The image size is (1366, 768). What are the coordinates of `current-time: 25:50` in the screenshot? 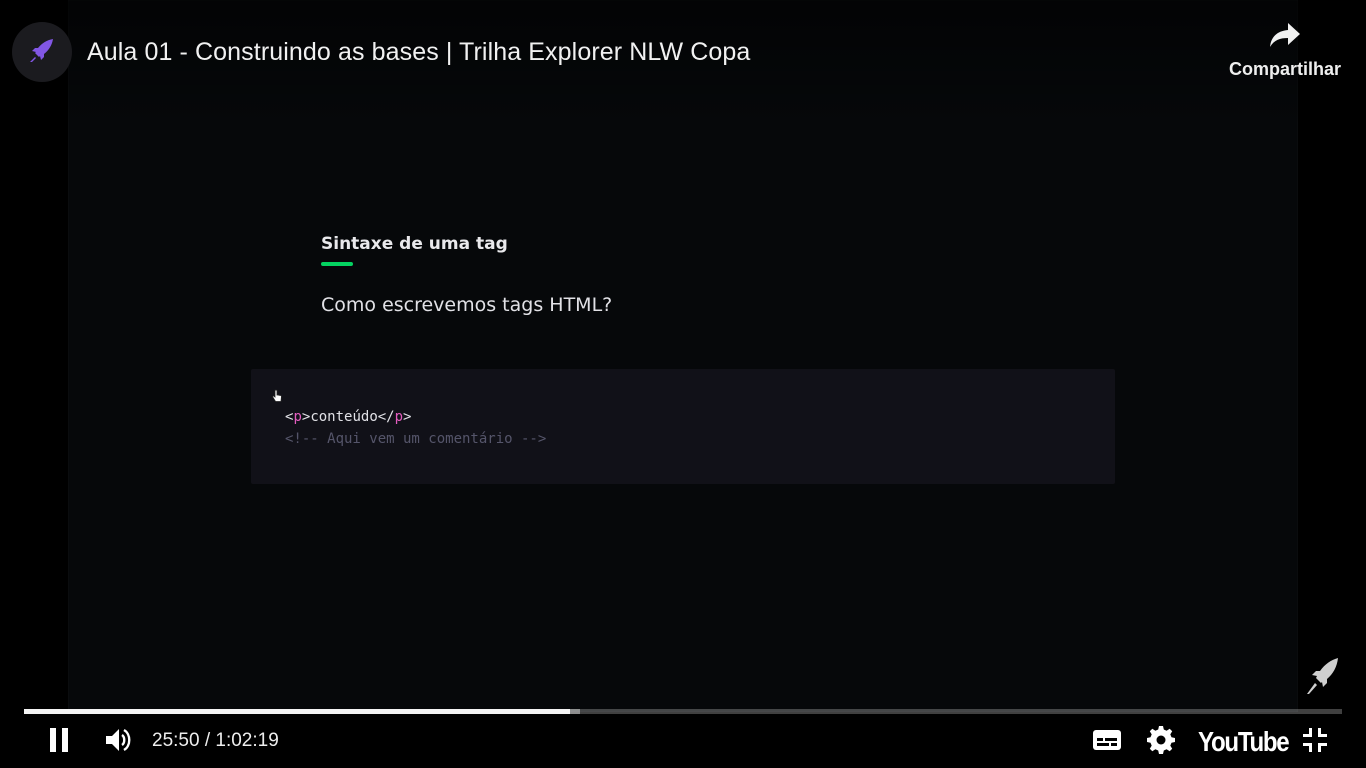 It's located at (176, 740).